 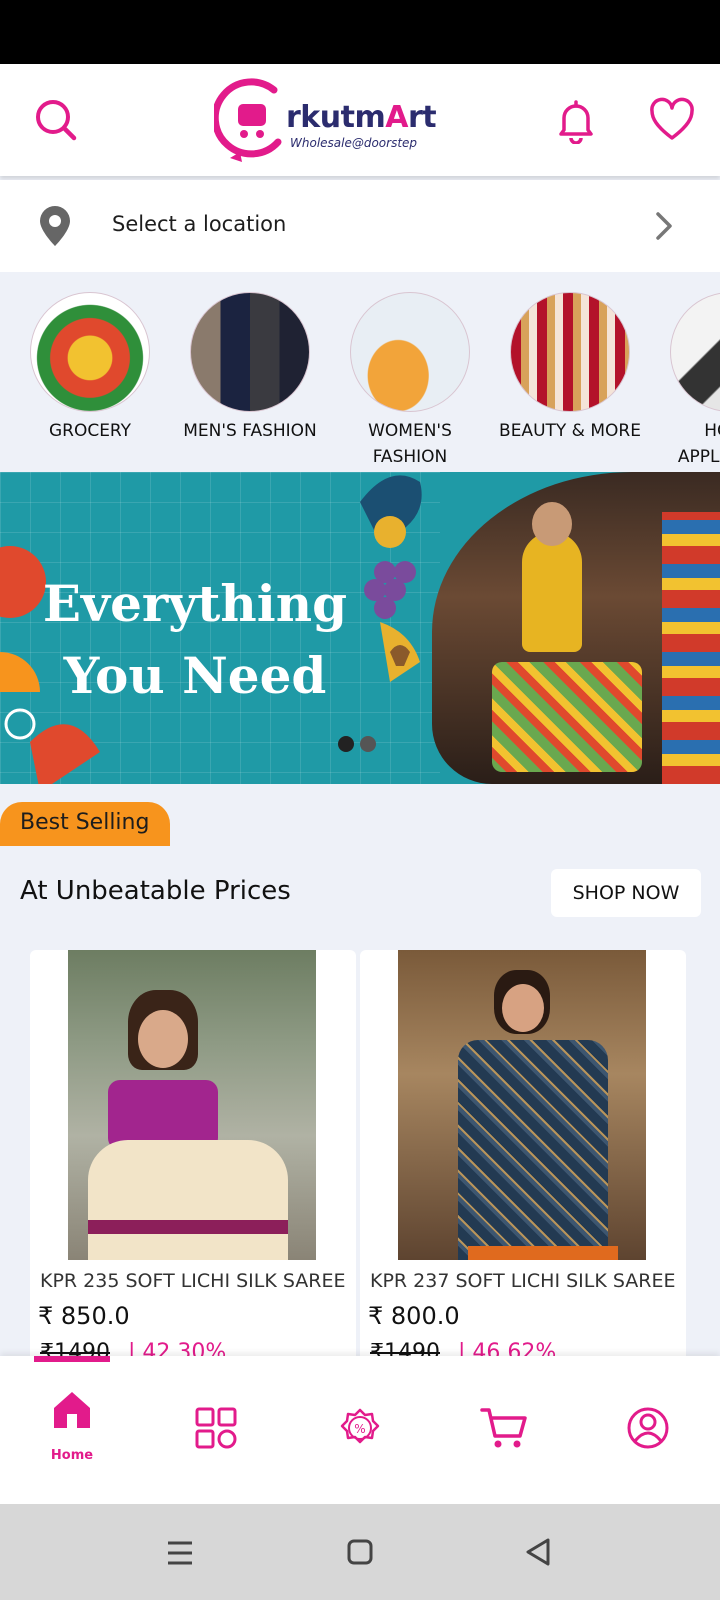 What do you see at coordinates (84, 1316) in the screenshot?
I see `product-price: ₹ 850.0` at bounding box center [84, 1316].